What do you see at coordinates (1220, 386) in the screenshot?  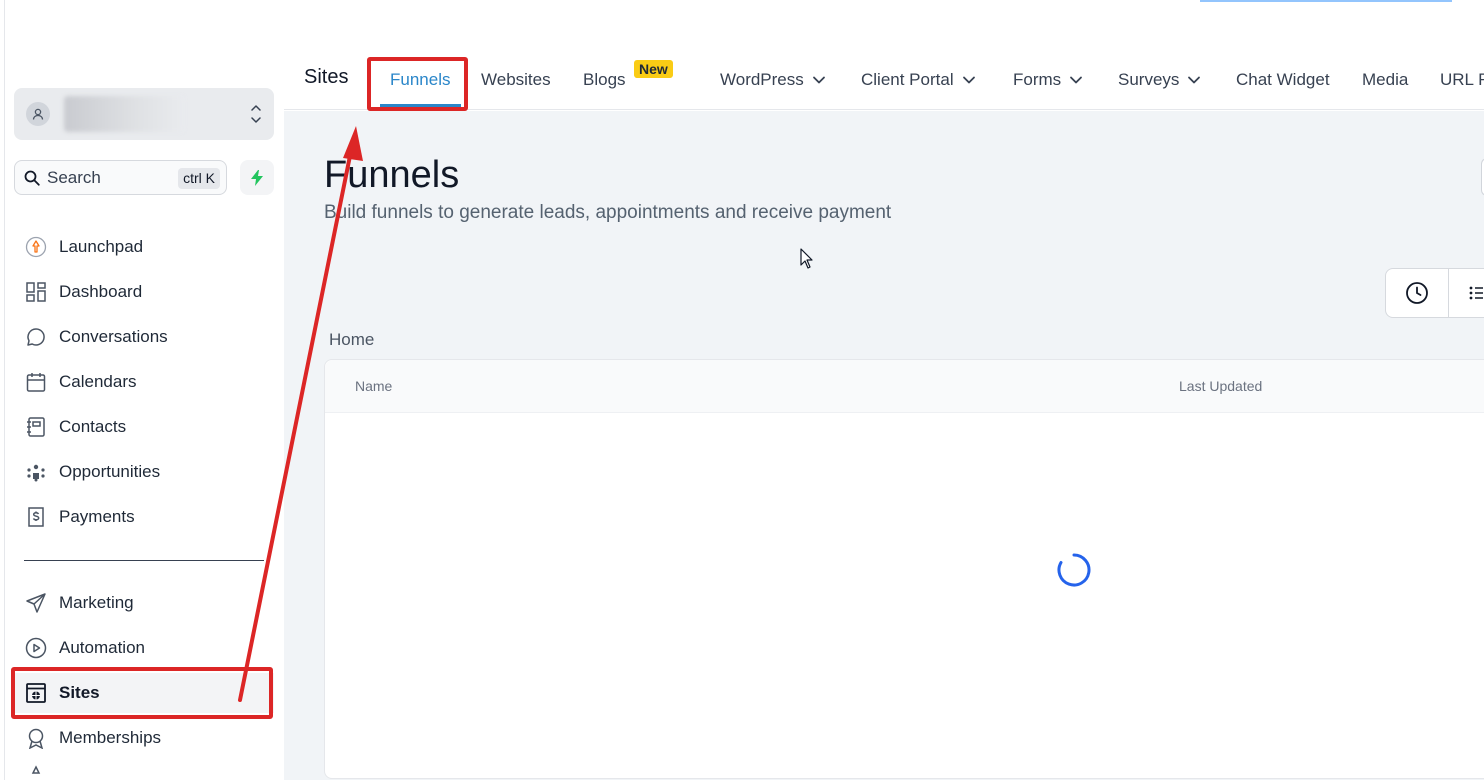 I see `column-header-last-updated: Last Updated` at bounding box center [1220, 386].